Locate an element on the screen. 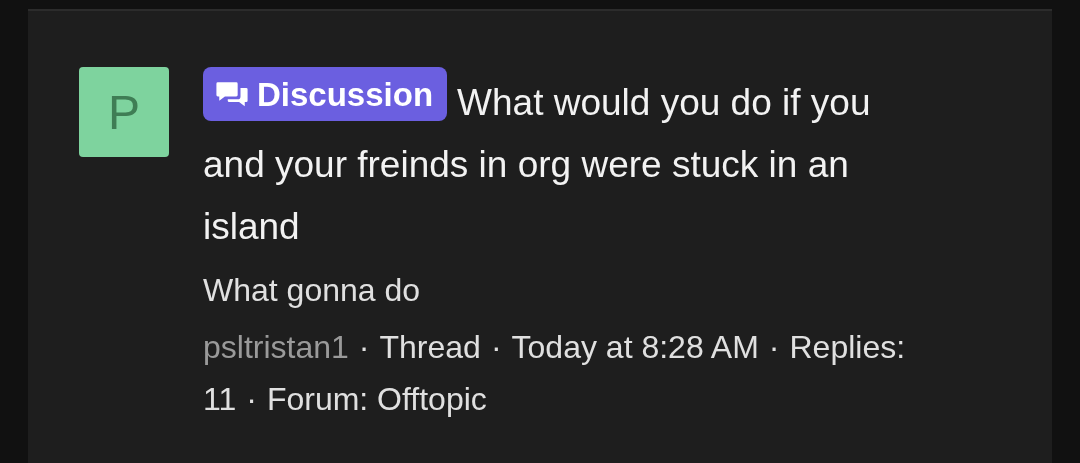 The height and width of the screenshot is (463, 1080). thread-meta: psltristan1 · Thread · Today at 8:28 AM · Replies: 11 · Forum: Offtopic is located at coordinates (555, 373).